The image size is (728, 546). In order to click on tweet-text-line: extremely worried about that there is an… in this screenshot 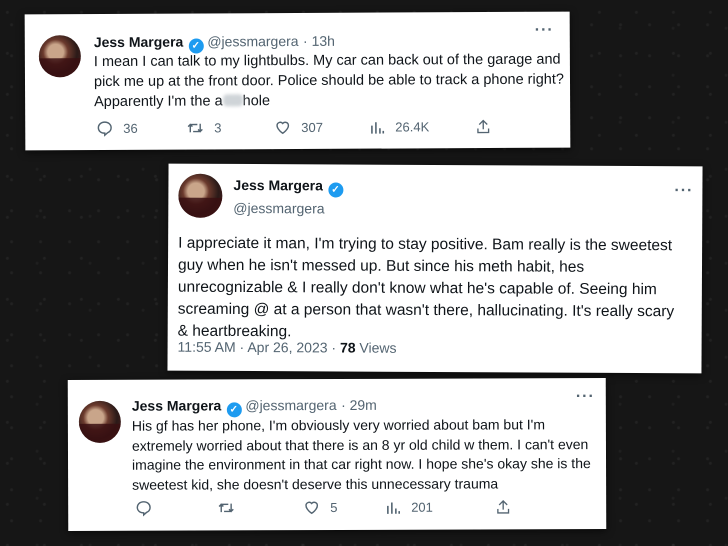, I will do `click(360, 444)`.